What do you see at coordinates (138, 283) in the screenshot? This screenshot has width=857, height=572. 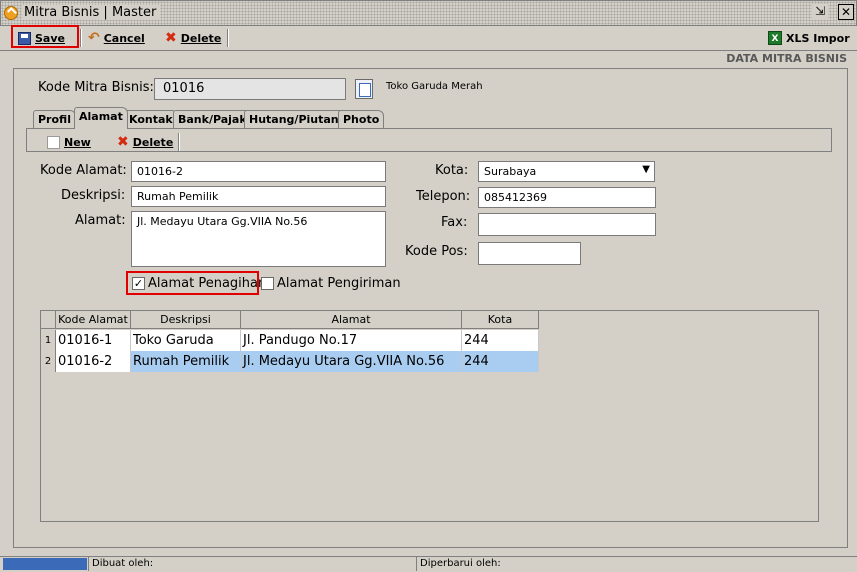 I see `penagihan-checkbox: ✓` at bounding box center [138, 283].